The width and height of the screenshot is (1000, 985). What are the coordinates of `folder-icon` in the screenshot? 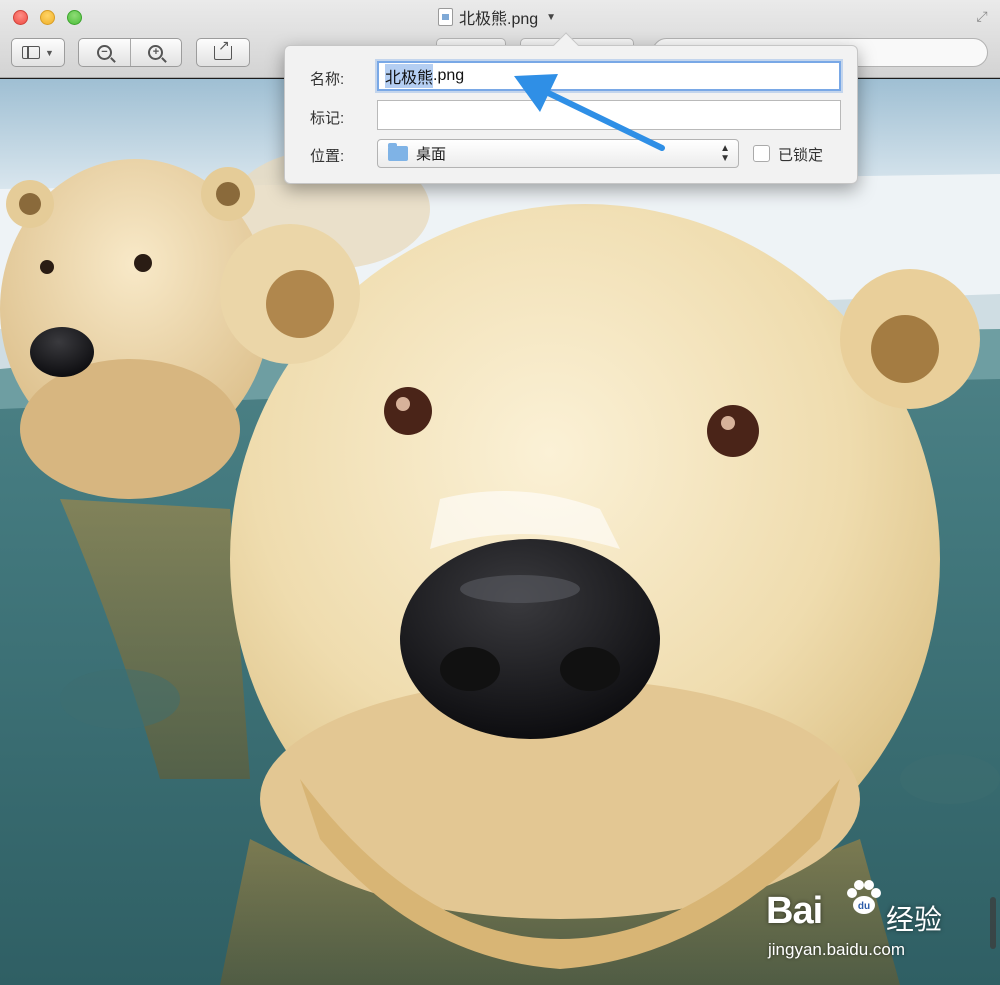 It's located at (398, 152).